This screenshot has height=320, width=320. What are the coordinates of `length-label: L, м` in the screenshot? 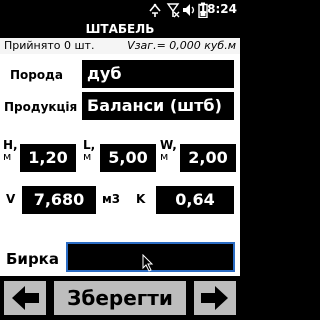 It's located at (89, 150).